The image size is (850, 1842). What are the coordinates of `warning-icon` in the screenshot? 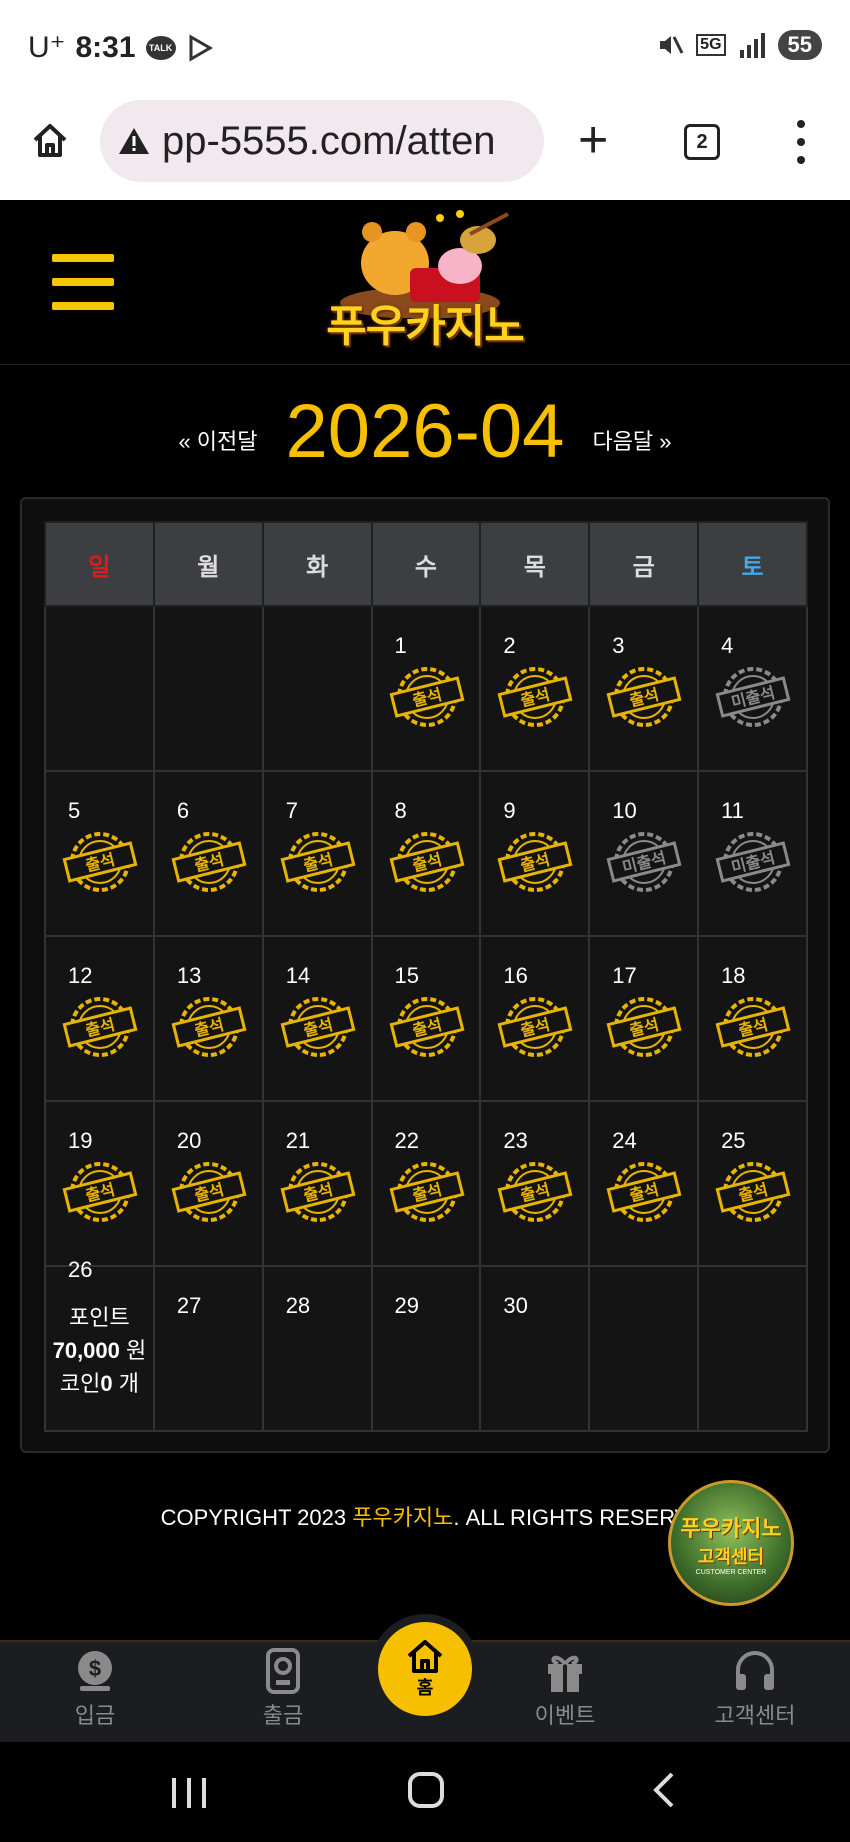 It's located at (134, 141).